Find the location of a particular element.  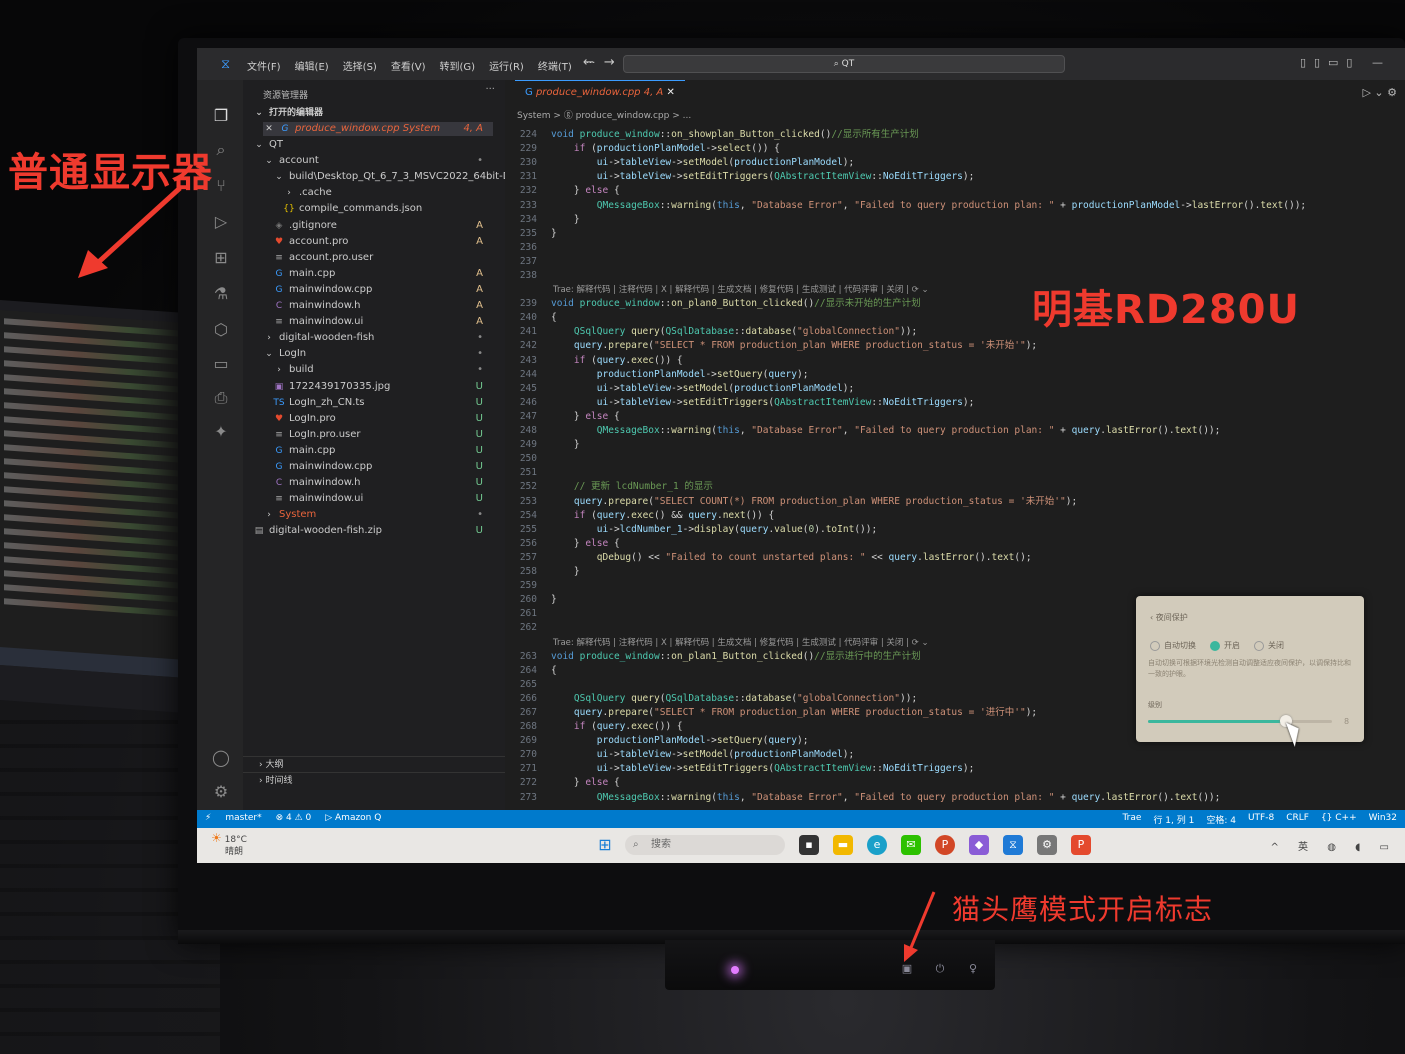

timeline-section: › 时间线 is located at coordinates (374, 780).